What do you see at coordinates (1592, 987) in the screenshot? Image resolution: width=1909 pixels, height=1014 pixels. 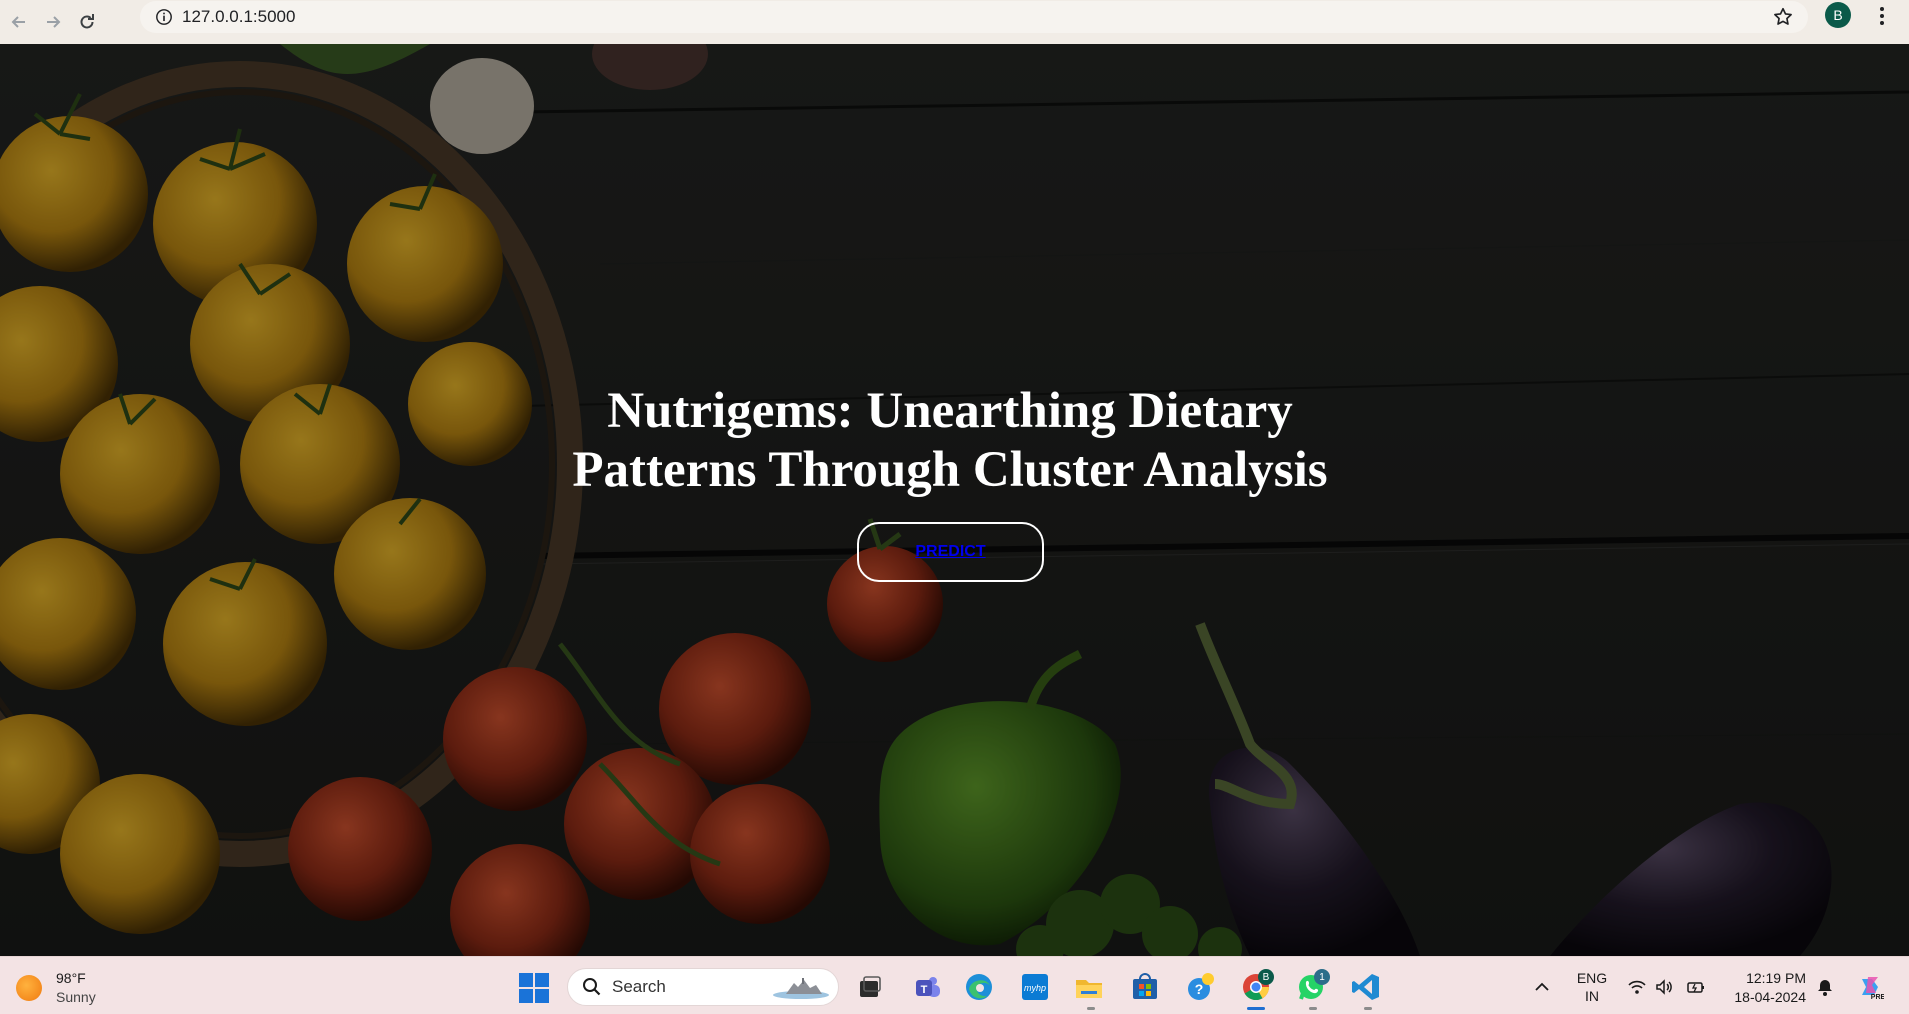 I see `language-indicator: ENG IN` at bounding box center [1592, 987].